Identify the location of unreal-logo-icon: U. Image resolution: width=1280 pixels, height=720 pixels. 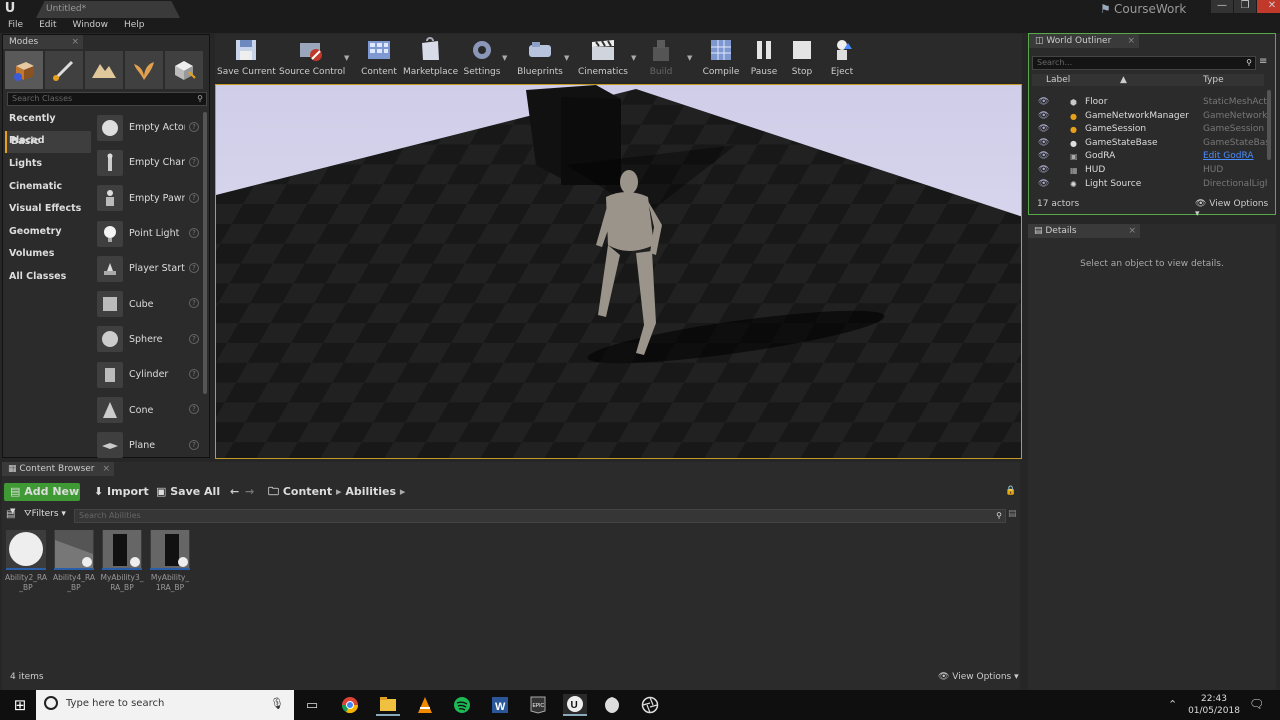
(10, 9).